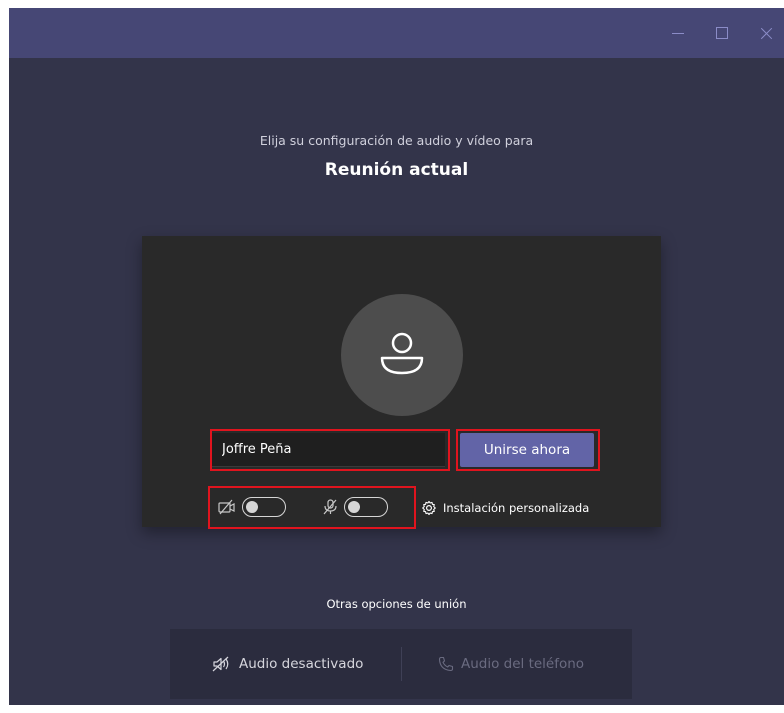  Describe the element at coordinates (396, 33) in the screenshot. I see `title-bar` at that location.